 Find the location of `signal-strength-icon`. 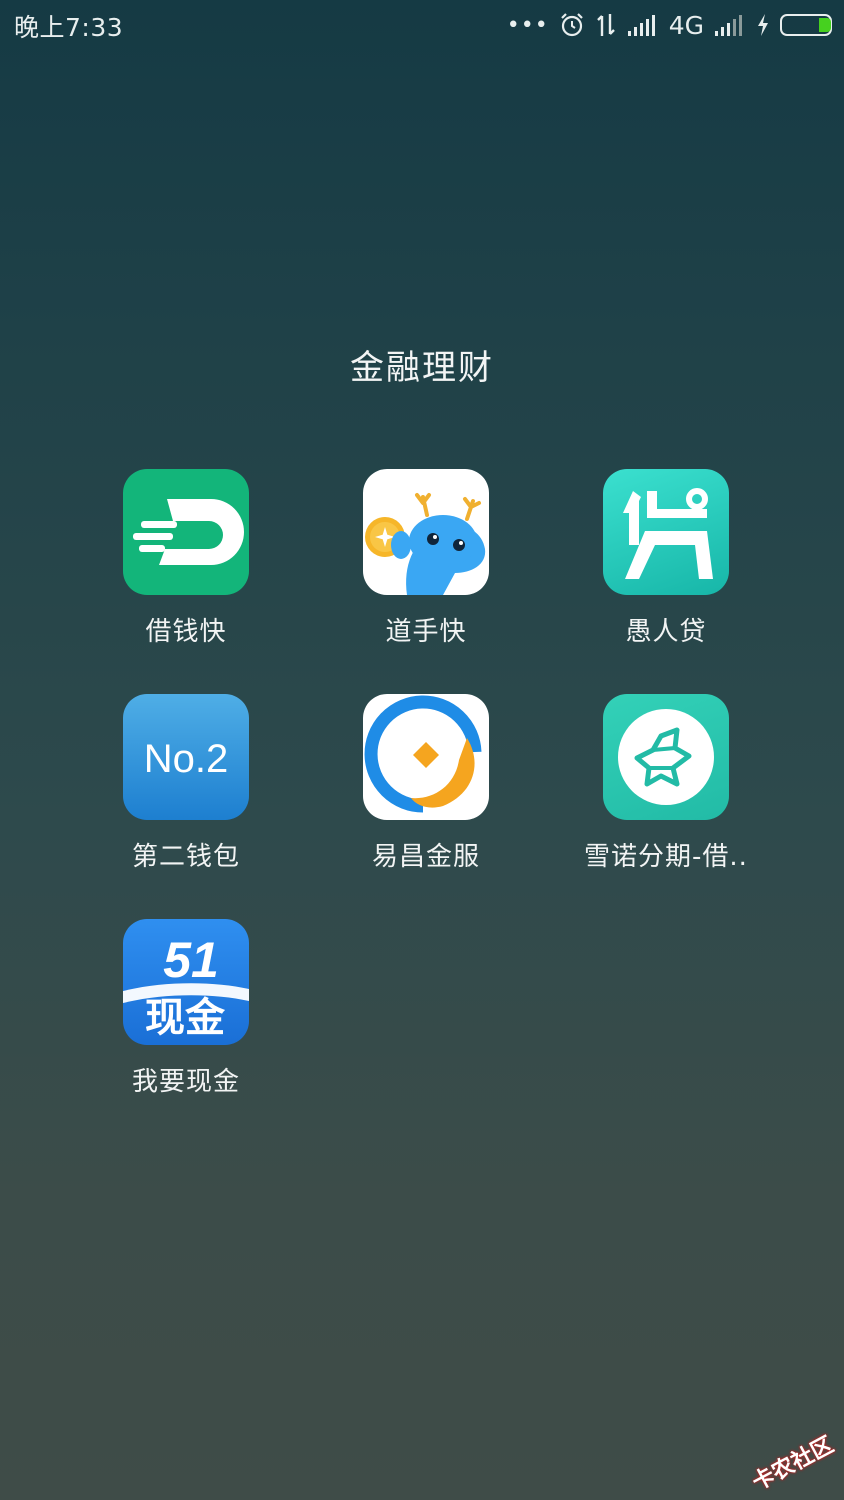

signal-strength-icon is located at coordinates (641, 25).